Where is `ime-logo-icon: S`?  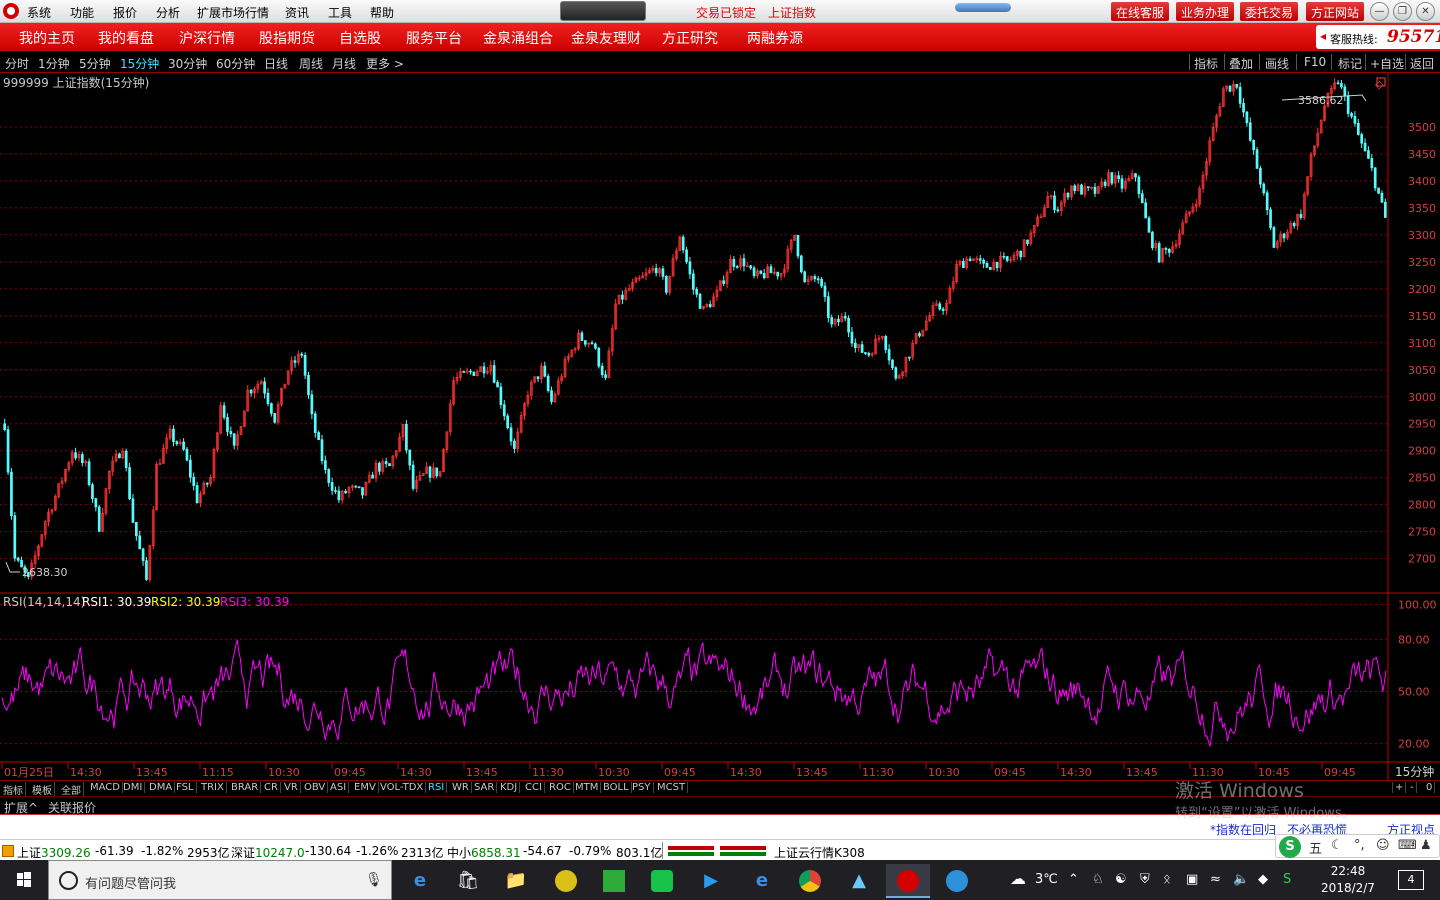 ime-logo-icon: S is located at coordinates (1290, 847).